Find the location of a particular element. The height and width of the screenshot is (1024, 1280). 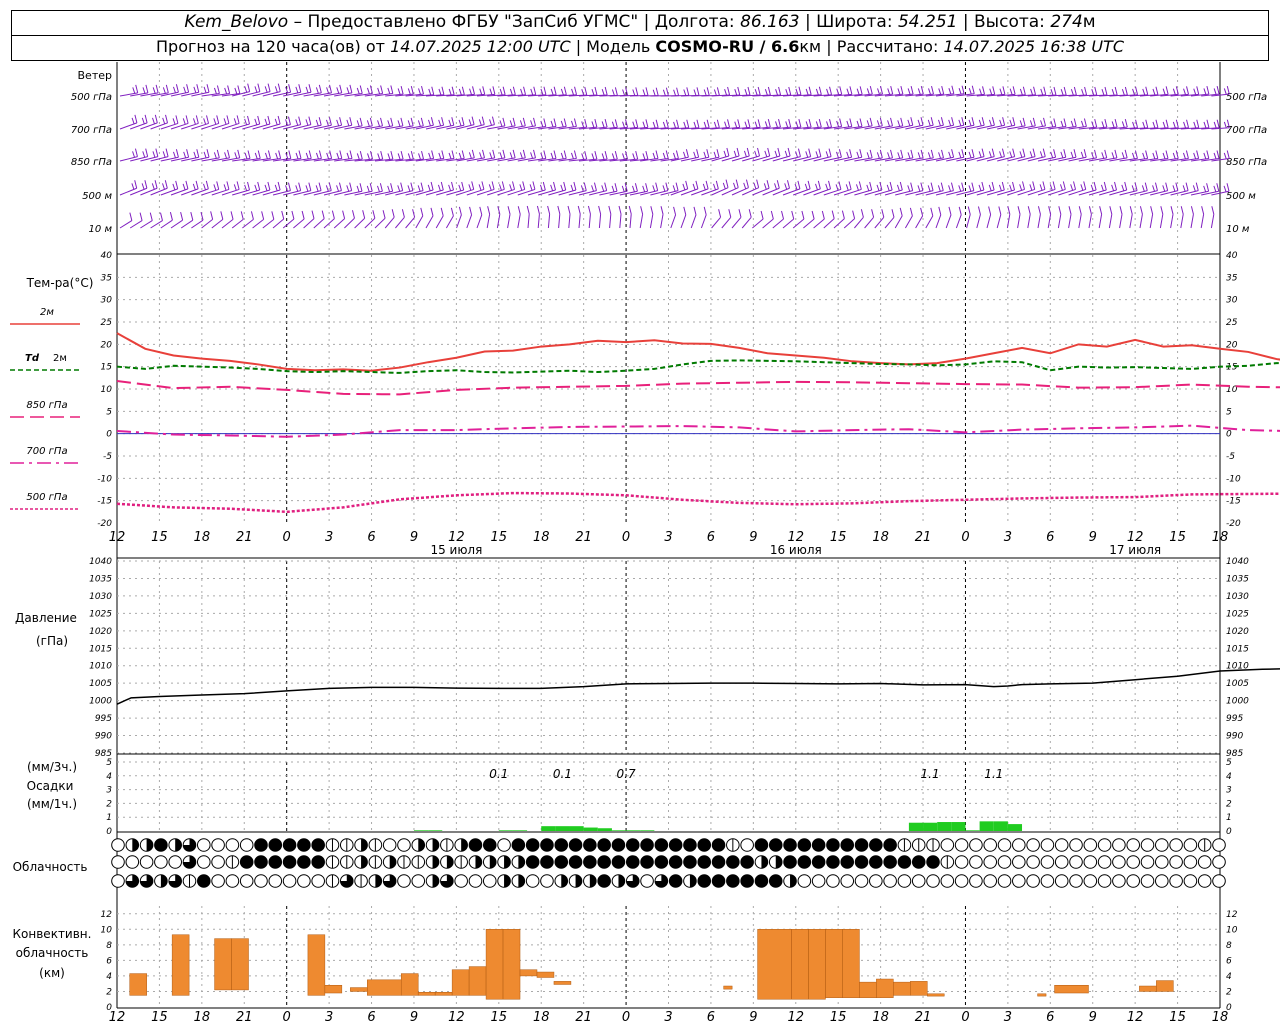

pressure-ytick-label: 1020 is located at coordinates (1237, 632).